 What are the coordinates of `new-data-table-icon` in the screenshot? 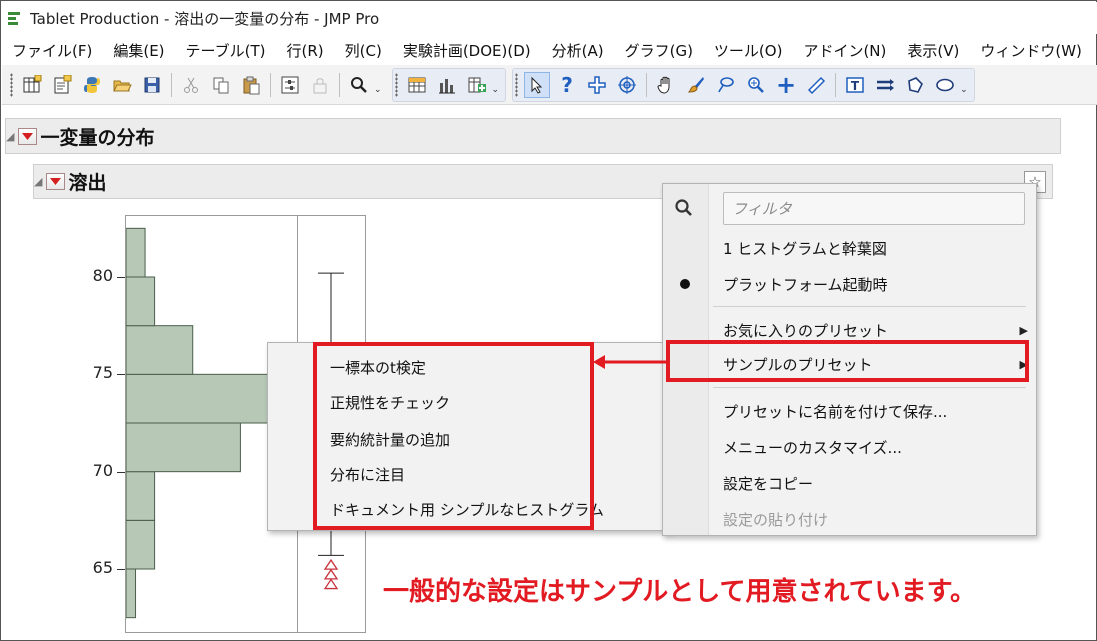 It's located at (32, 85).